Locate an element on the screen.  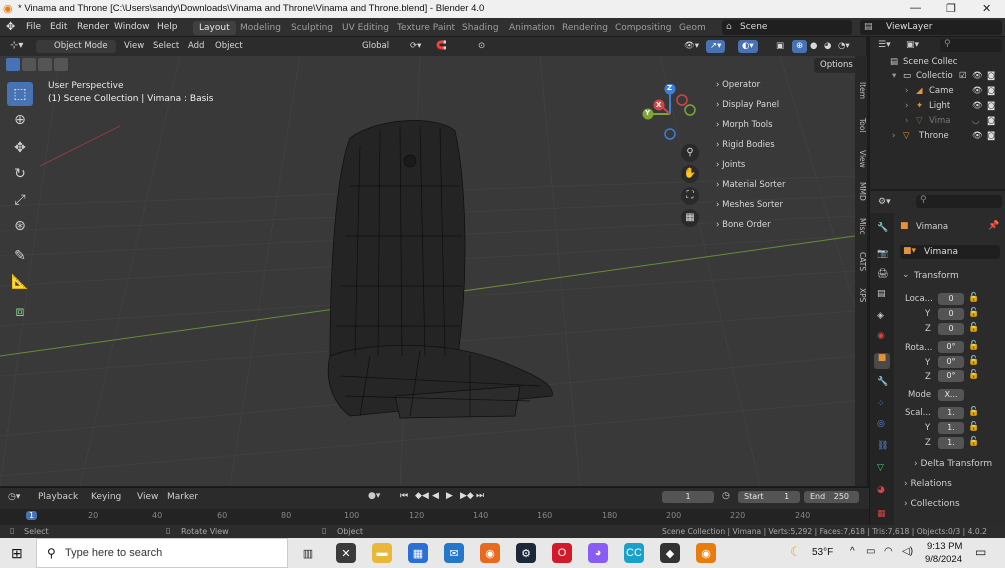
prev-keyframe-icon: ◆◀ is located at coordinates (422, 496).